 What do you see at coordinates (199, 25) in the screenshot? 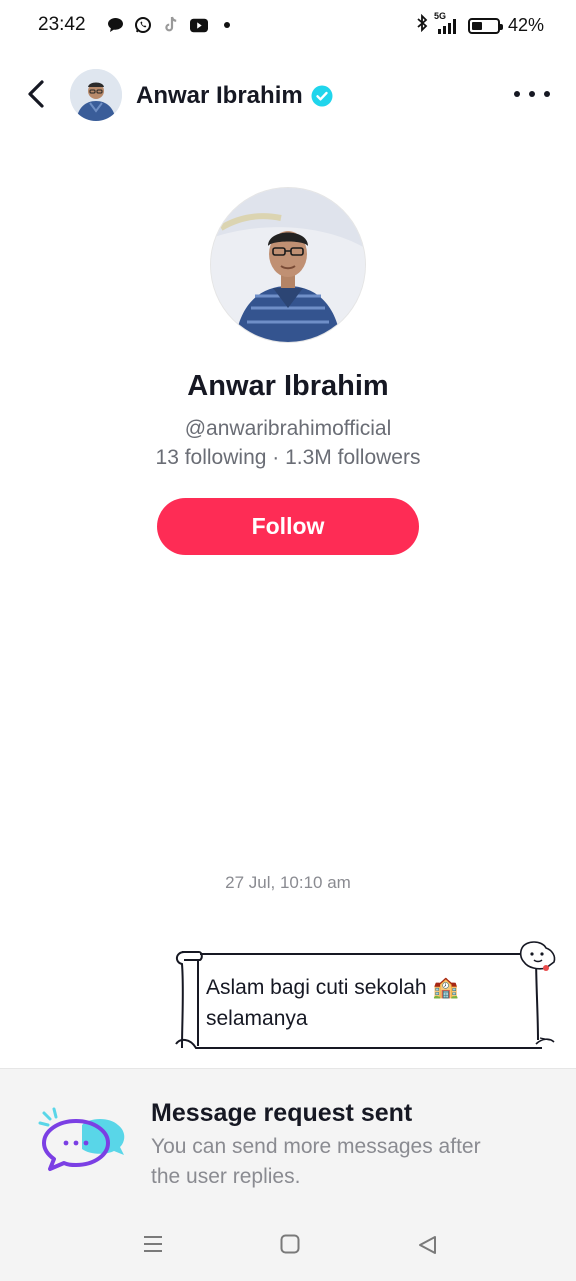
I see `youtube-icon` at bounding box center [199, 25].